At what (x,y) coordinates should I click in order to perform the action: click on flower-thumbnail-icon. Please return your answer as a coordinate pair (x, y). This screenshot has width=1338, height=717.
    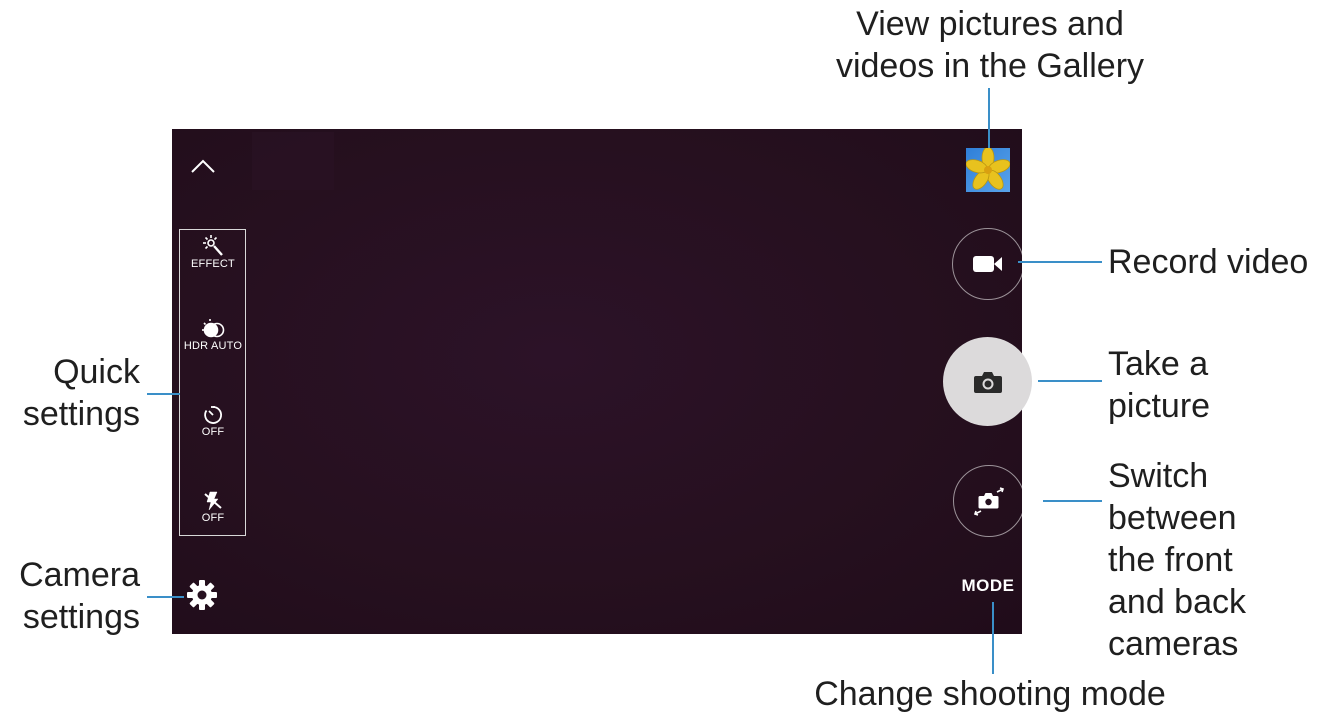
    Looking at the image, I should click on (988, 169).